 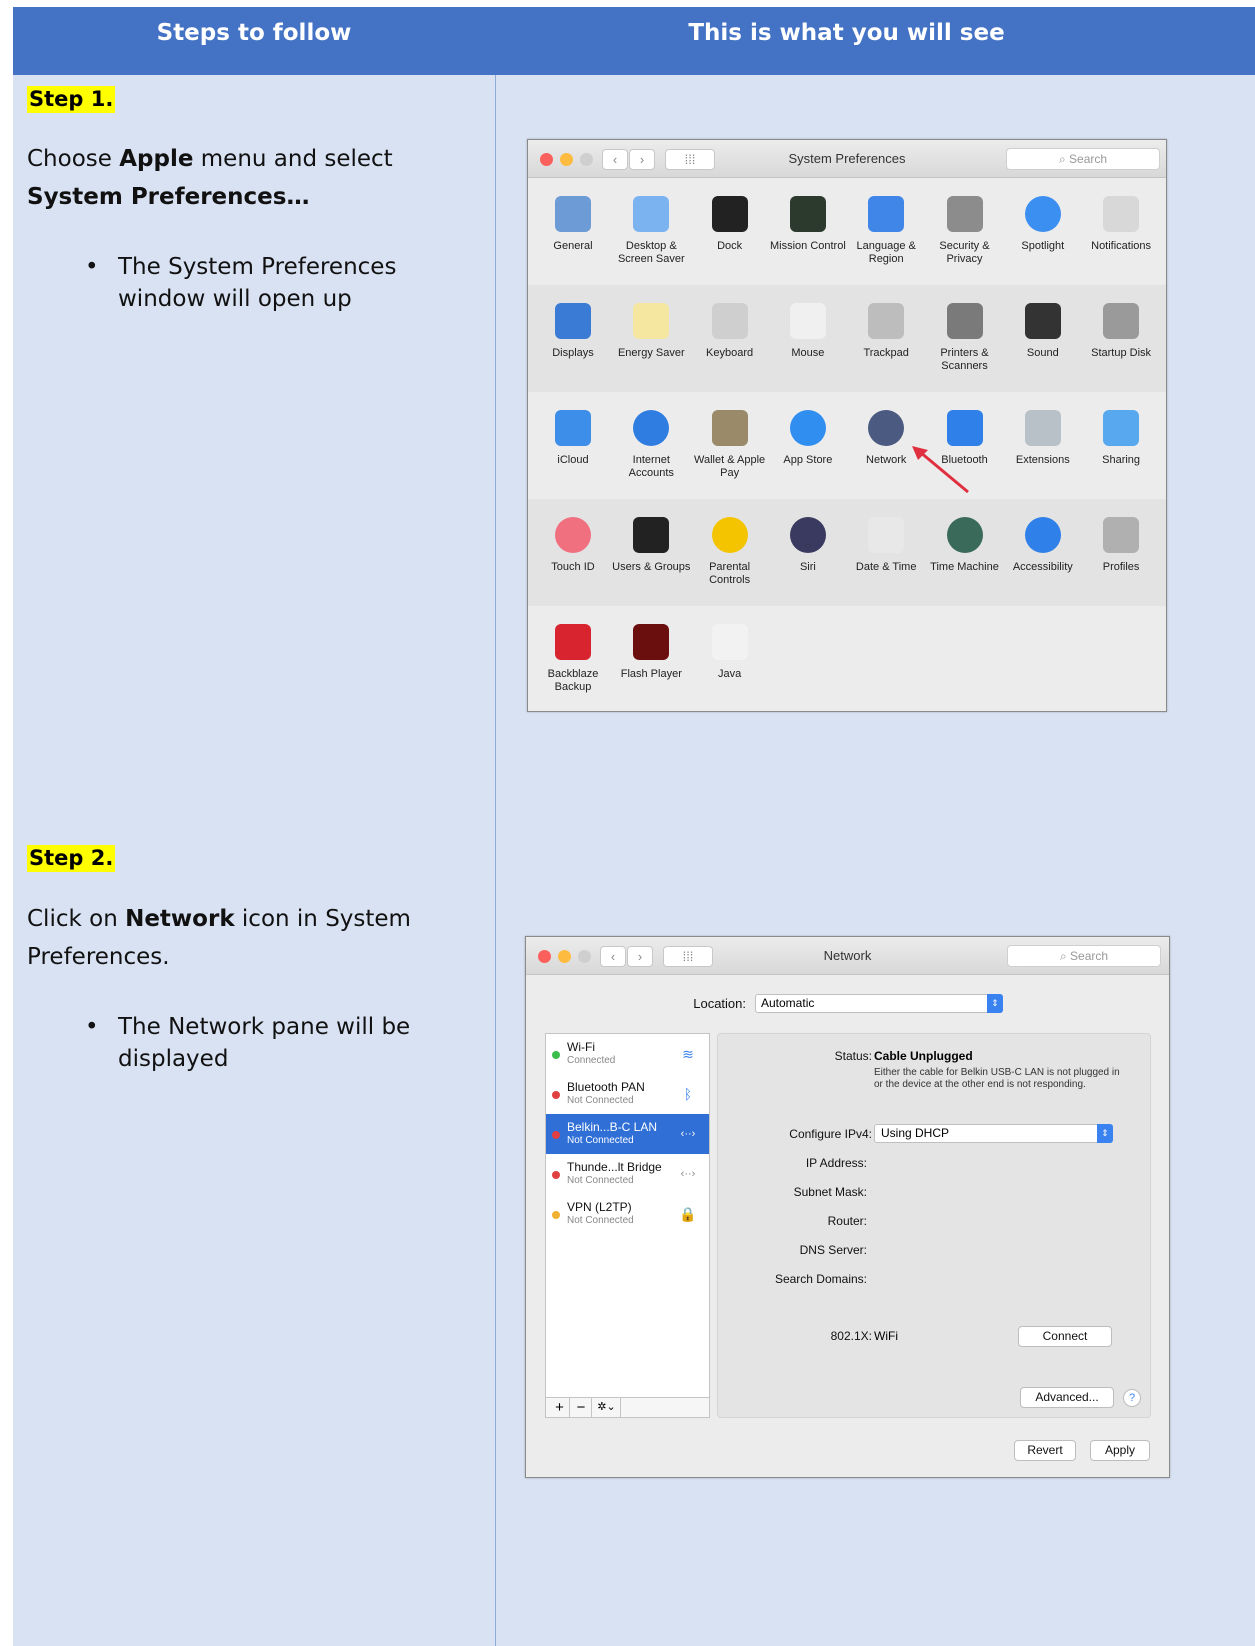 What do you see at coordinates (1120, 1450) in the screenshot?
I see `apply-button: Apply` at bounding box center [1120, 1450].